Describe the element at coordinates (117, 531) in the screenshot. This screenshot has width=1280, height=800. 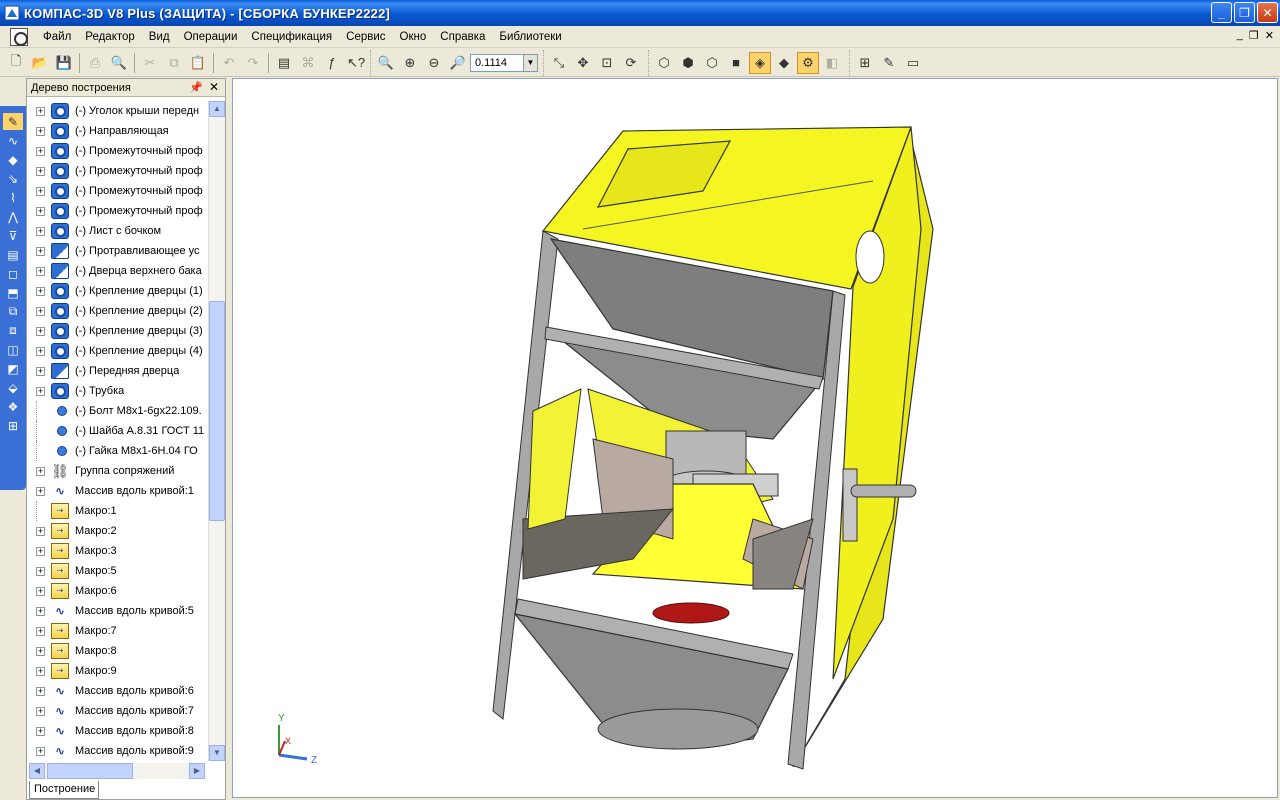
I see `tree-item: + ⇢ Макро:2` at that location.